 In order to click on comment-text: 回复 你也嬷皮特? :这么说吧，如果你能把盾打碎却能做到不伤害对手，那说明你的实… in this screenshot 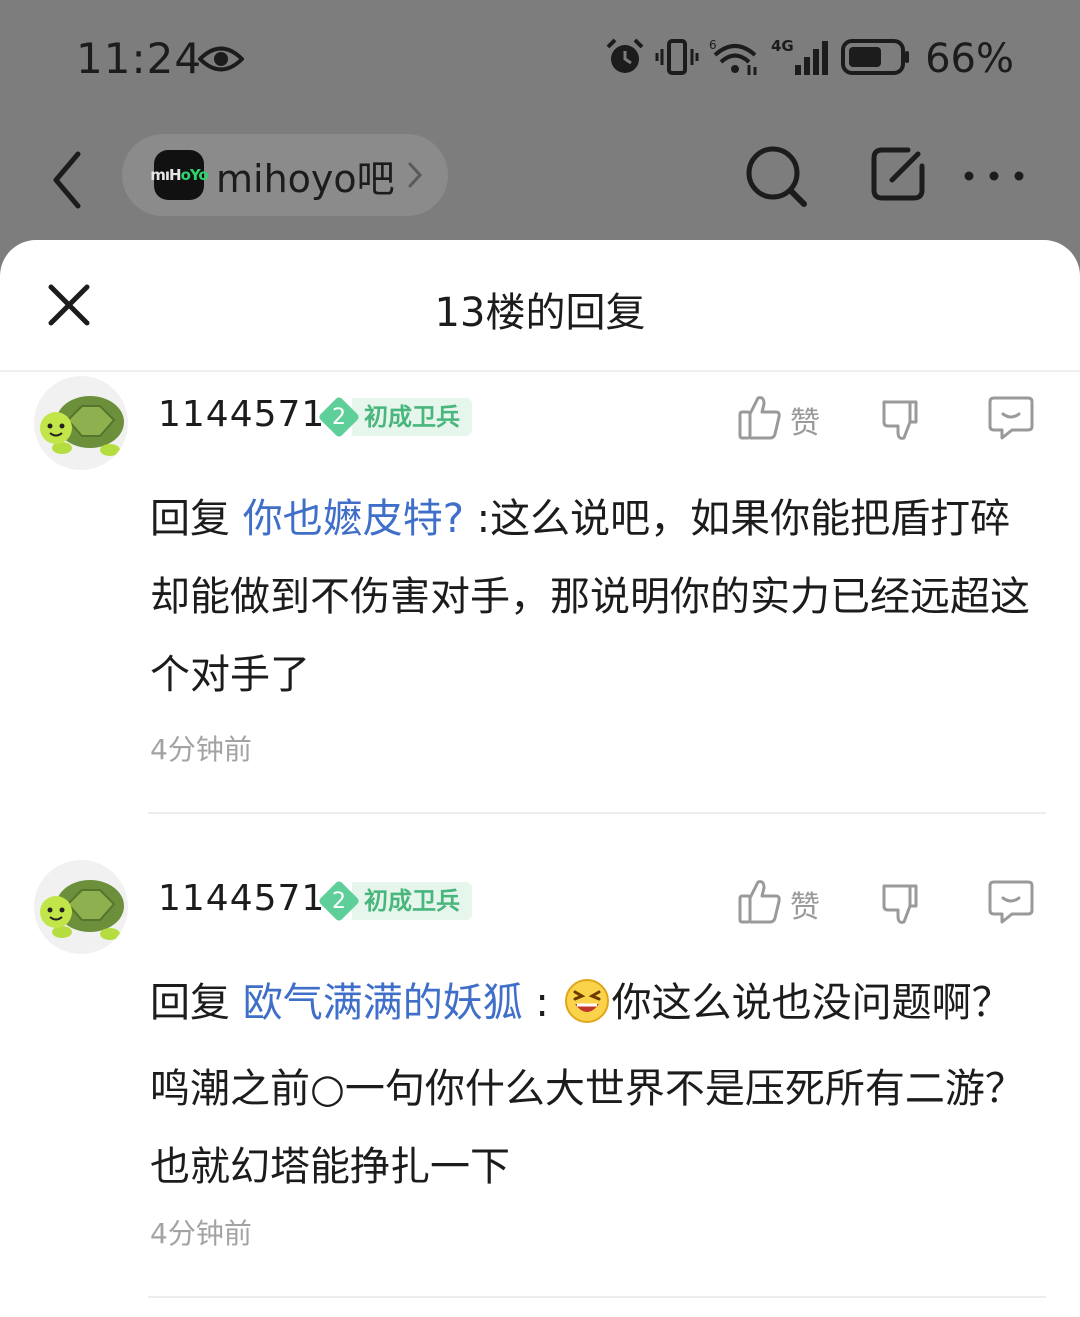, I will do `click(600, 597)`.